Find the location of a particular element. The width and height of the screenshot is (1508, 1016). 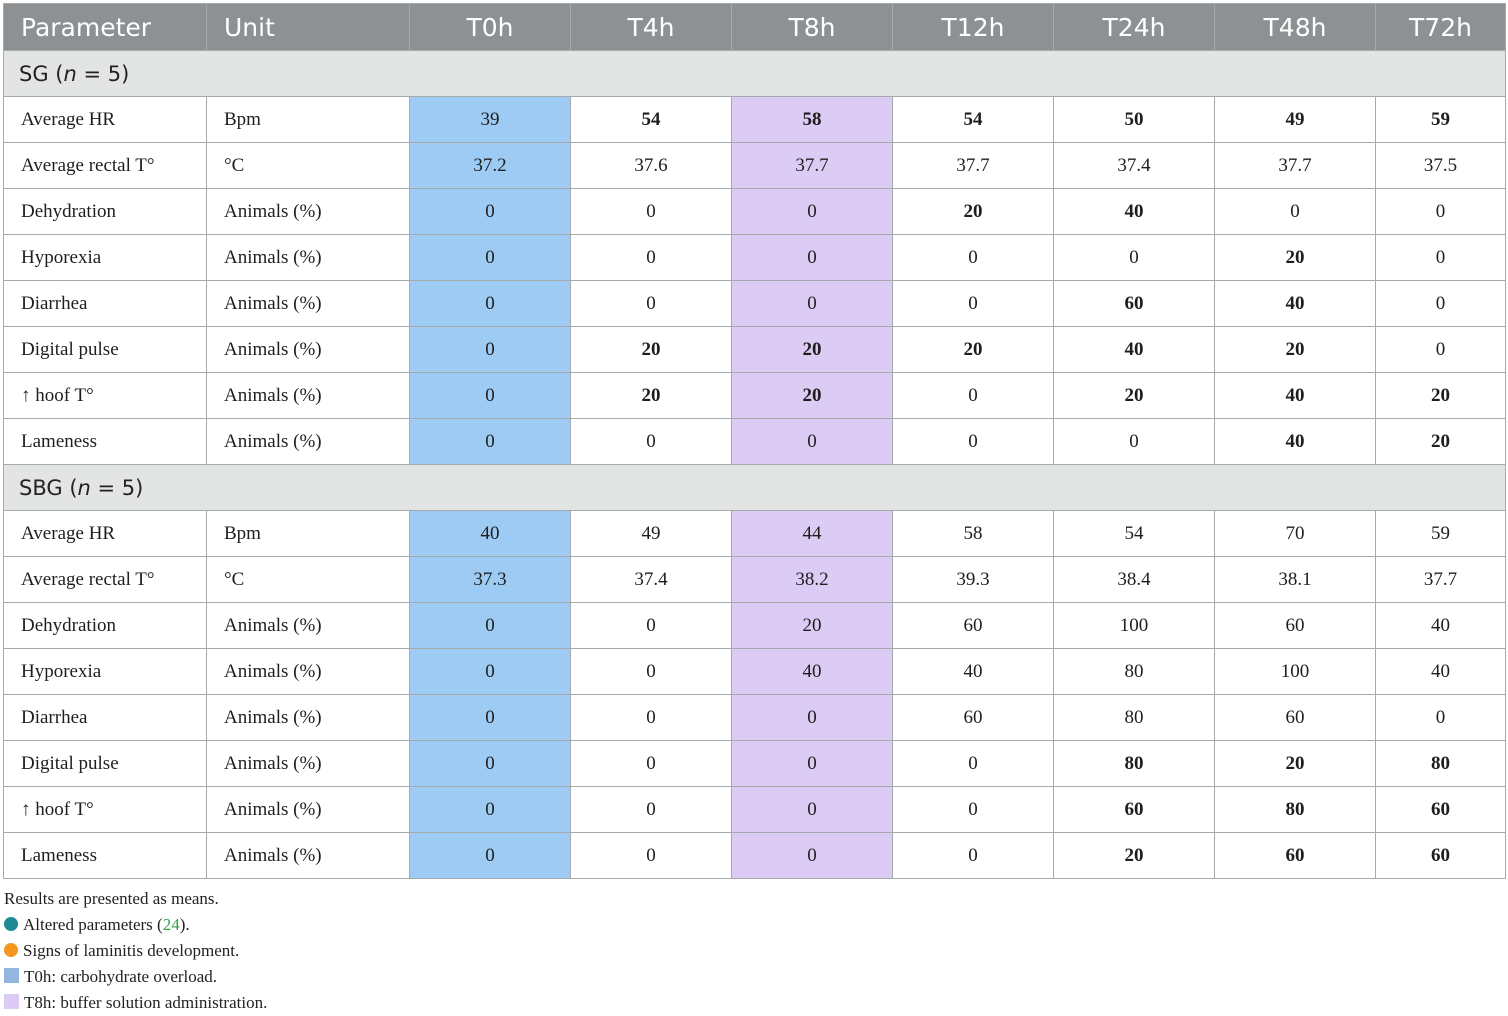

table-row: Dehydration Animals (%) 0 0 0 20 40 0 0 is located at coordinates (754, 211).